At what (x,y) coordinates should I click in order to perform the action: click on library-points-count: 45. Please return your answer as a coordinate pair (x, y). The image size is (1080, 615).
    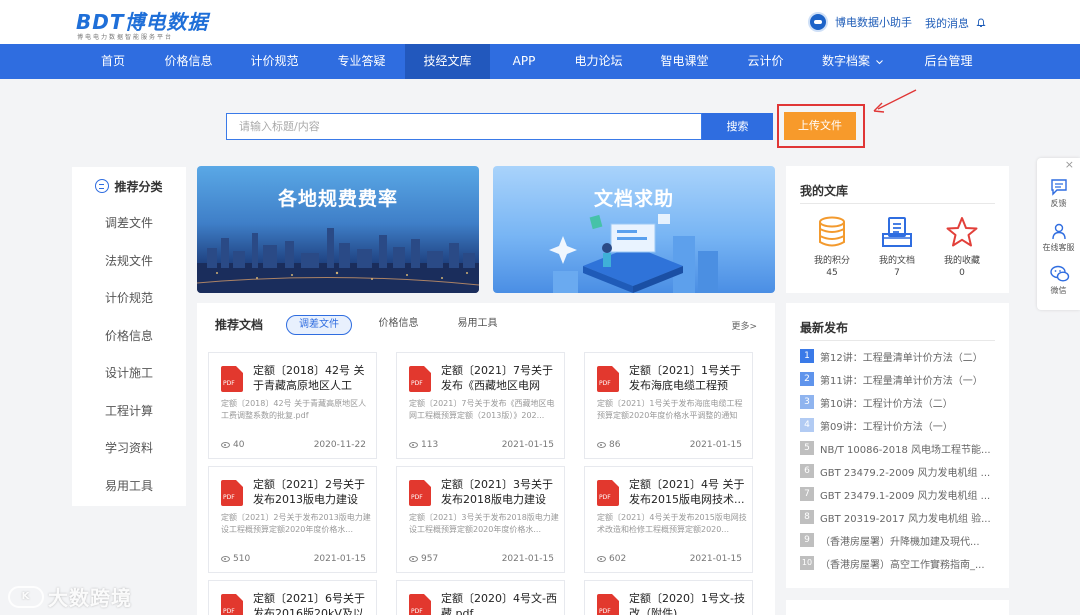
    Looking at the image, I should click on (832, 273).